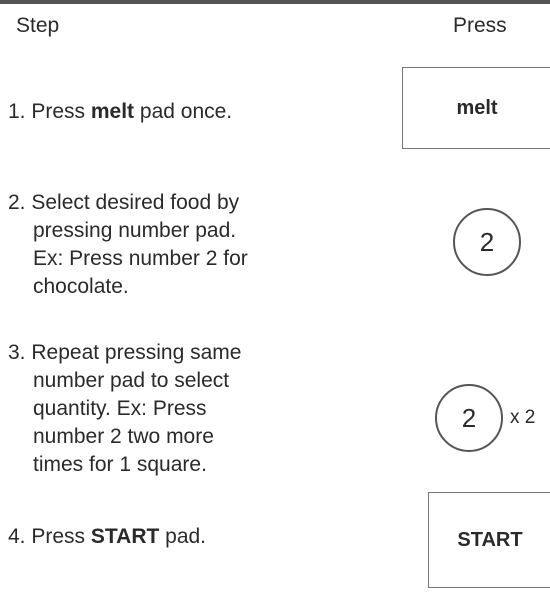 This screenshot has height=592, width=550. What do you see at coordinates (120, 464) in the screenshot?
I see `step-3-line-5: times for 1 square.` at bounding box center [120, 464].